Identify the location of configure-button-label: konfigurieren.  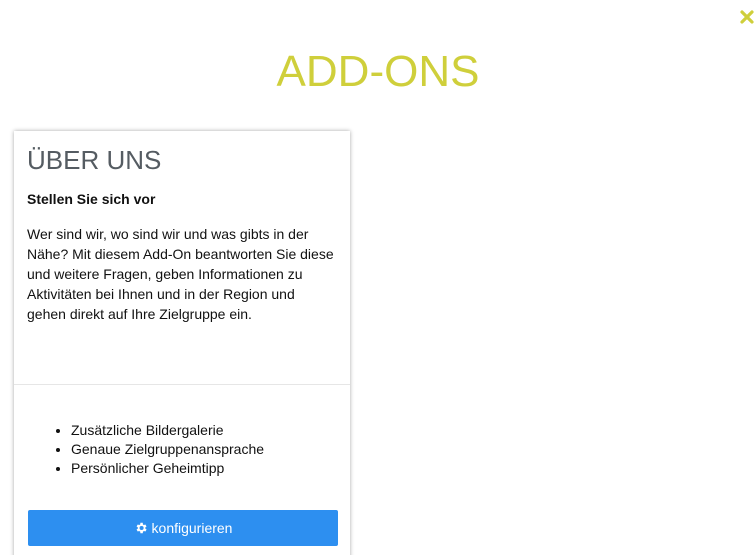
(192, 528).